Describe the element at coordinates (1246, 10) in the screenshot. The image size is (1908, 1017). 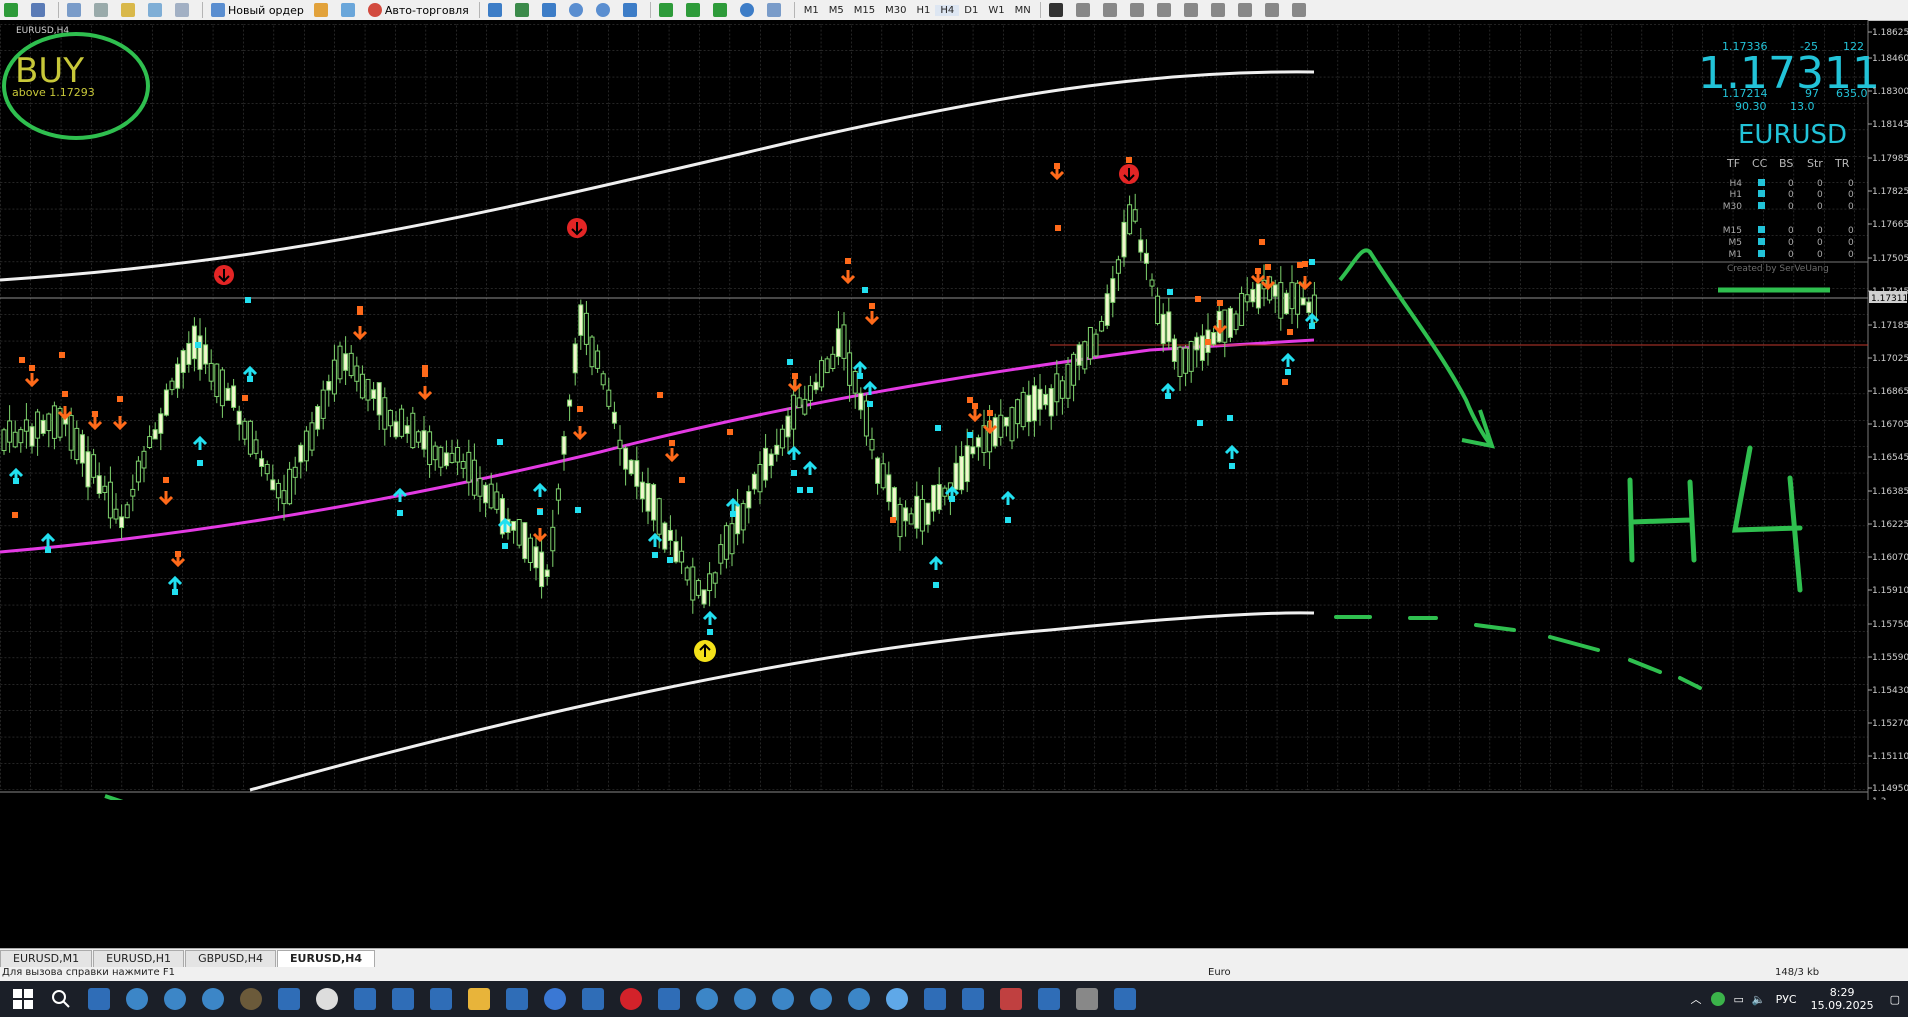
I see `text-tool-button` at that location.